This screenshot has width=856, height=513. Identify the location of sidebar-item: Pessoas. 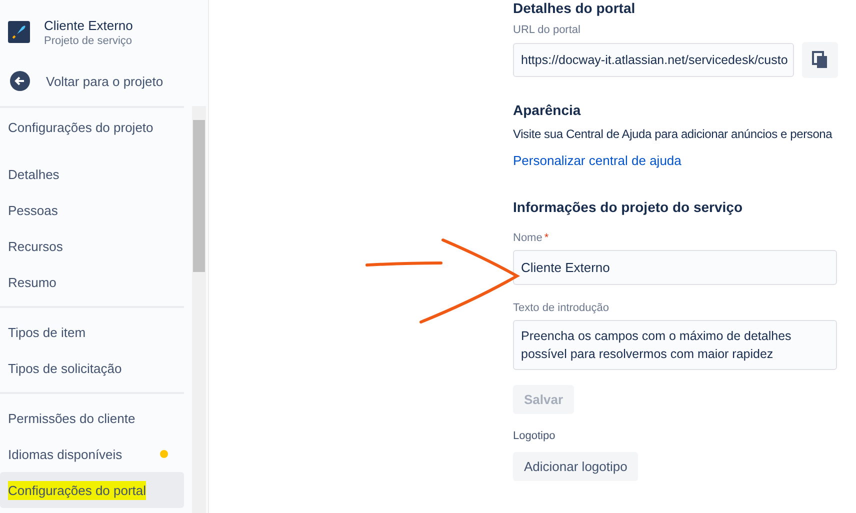
(92, 210).